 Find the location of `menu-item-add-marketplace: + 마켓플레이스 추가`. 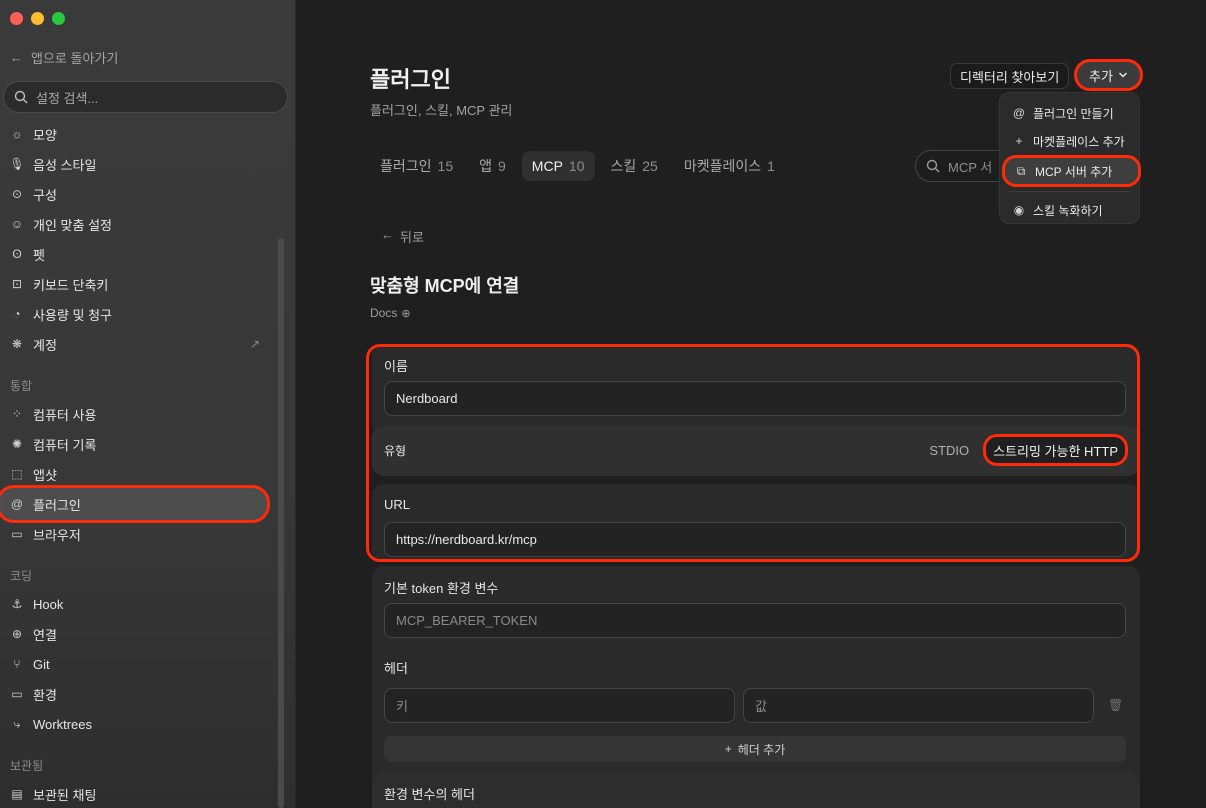

menu-item-add-marketplace: + 마켓플레이스 추가 is located at coordinates (1069, 141).